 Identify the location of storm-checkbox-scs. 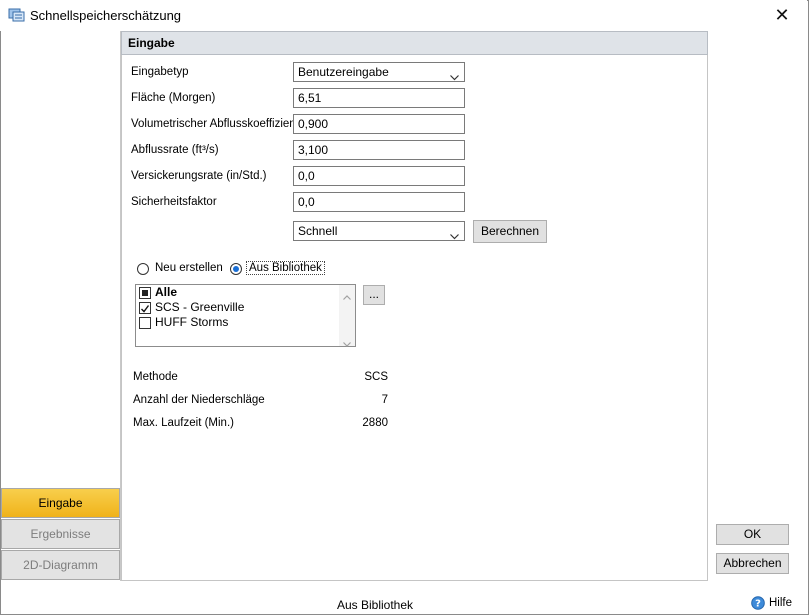
(145, 308).